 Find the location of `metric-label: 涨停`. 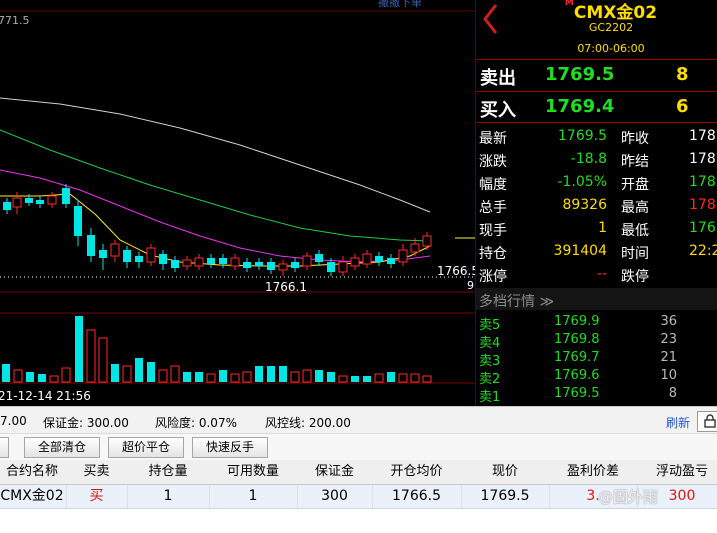

metric-label: 涨停 is located at coordinates (493, 277).